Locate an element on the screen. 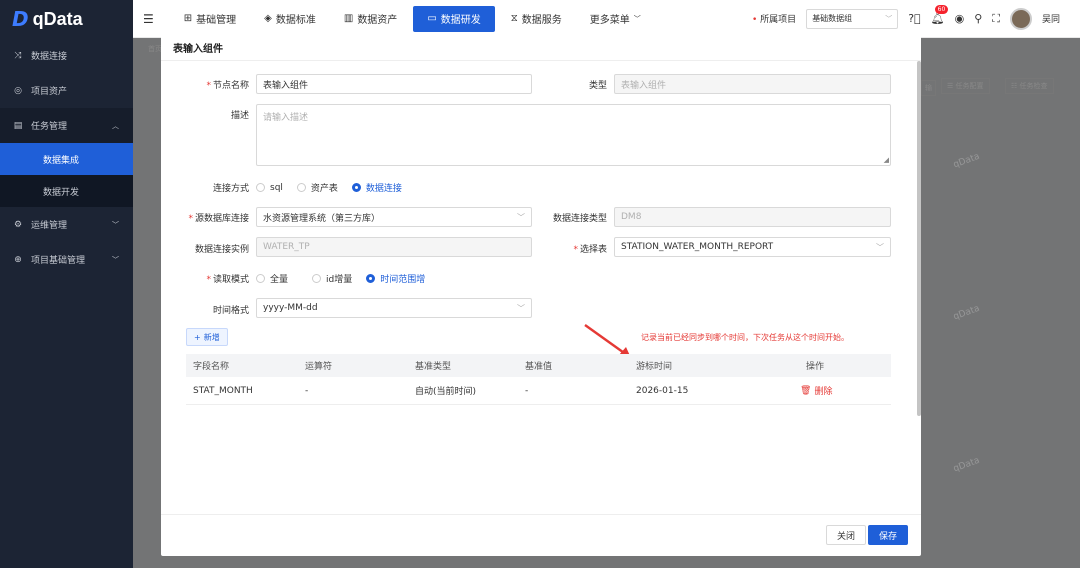 Image resolution: width=1080 pixels, height=568 pixels. bg-task-check-label: 任务检查 is located at coordinates (1033, 86).